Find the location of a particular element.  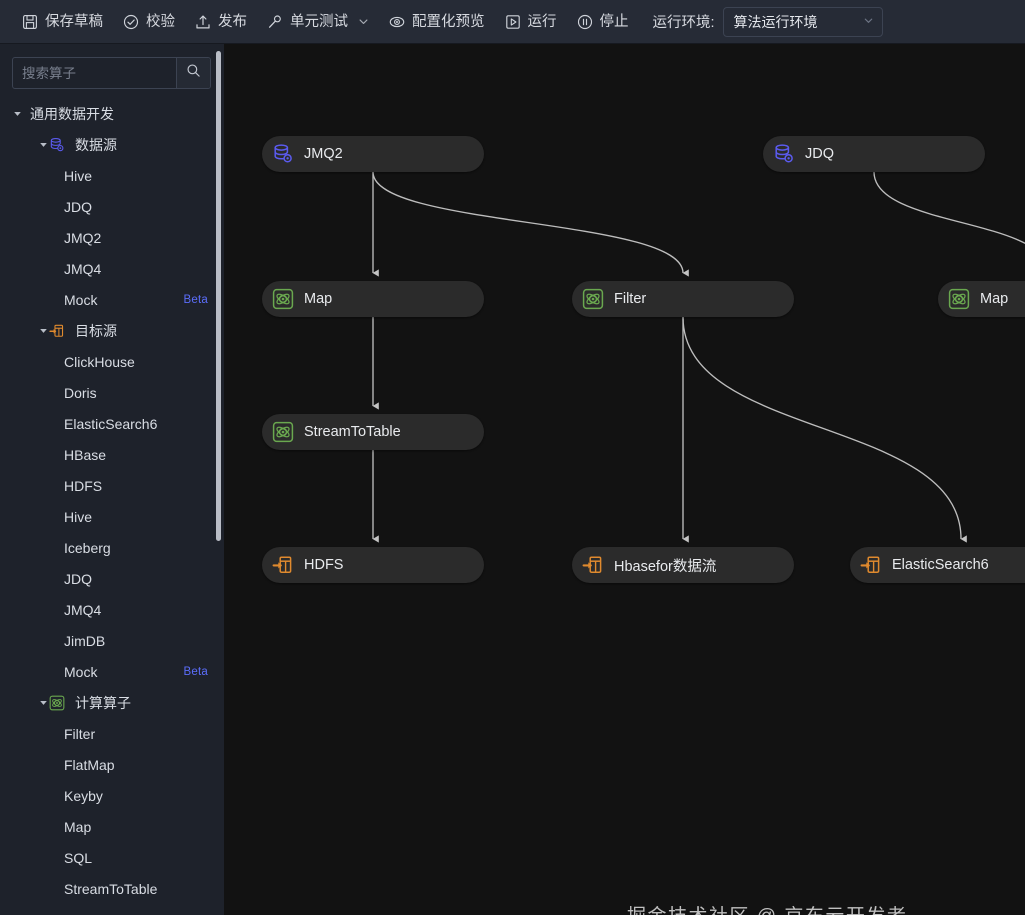

flow-node-label: Filter is located at coordinates (630, 299).